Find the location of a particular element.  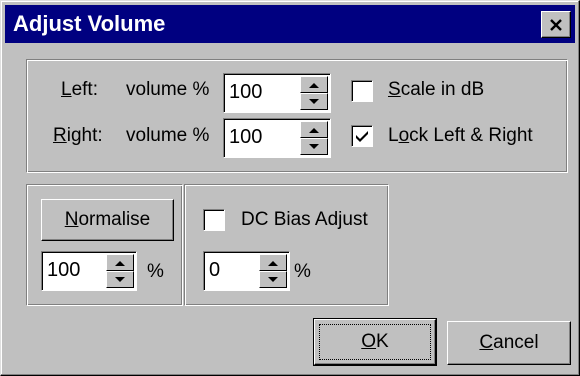

normalise-value: 100 is located at coordinates (63, 270).